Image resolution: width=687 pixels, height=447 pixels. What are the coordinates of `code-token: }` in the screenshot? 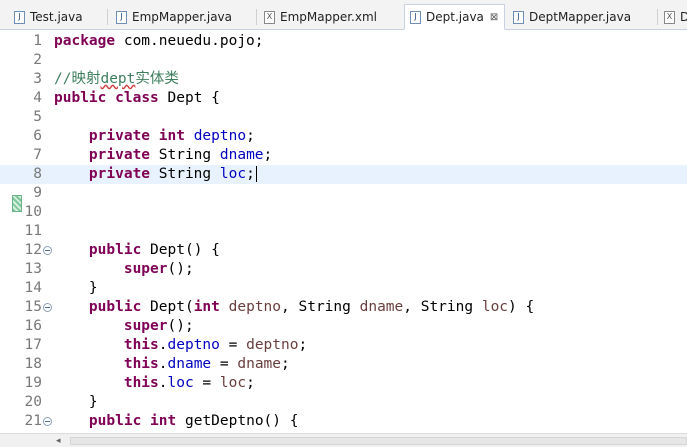 It's located at (76, 402).